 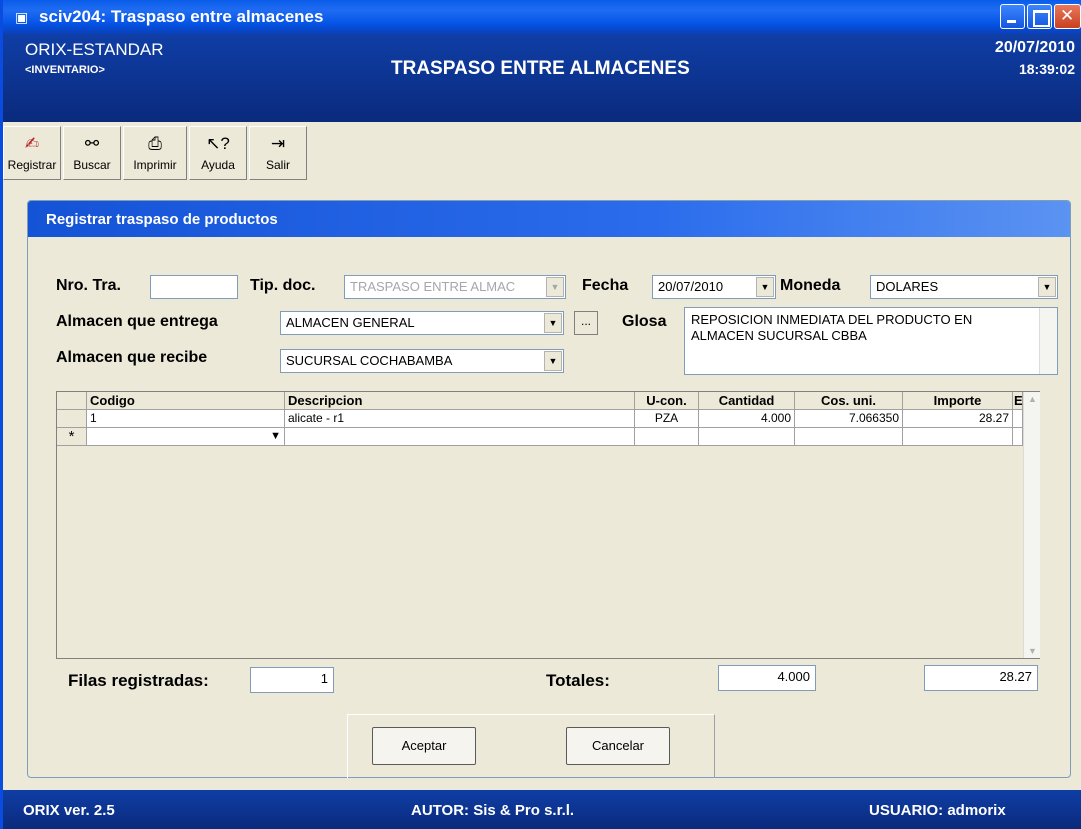 What do you see at coordinates (549, 219) in the screenshot?
I see `panel-header: Registrar traspaso de productos` at bounding box center [549, 219].